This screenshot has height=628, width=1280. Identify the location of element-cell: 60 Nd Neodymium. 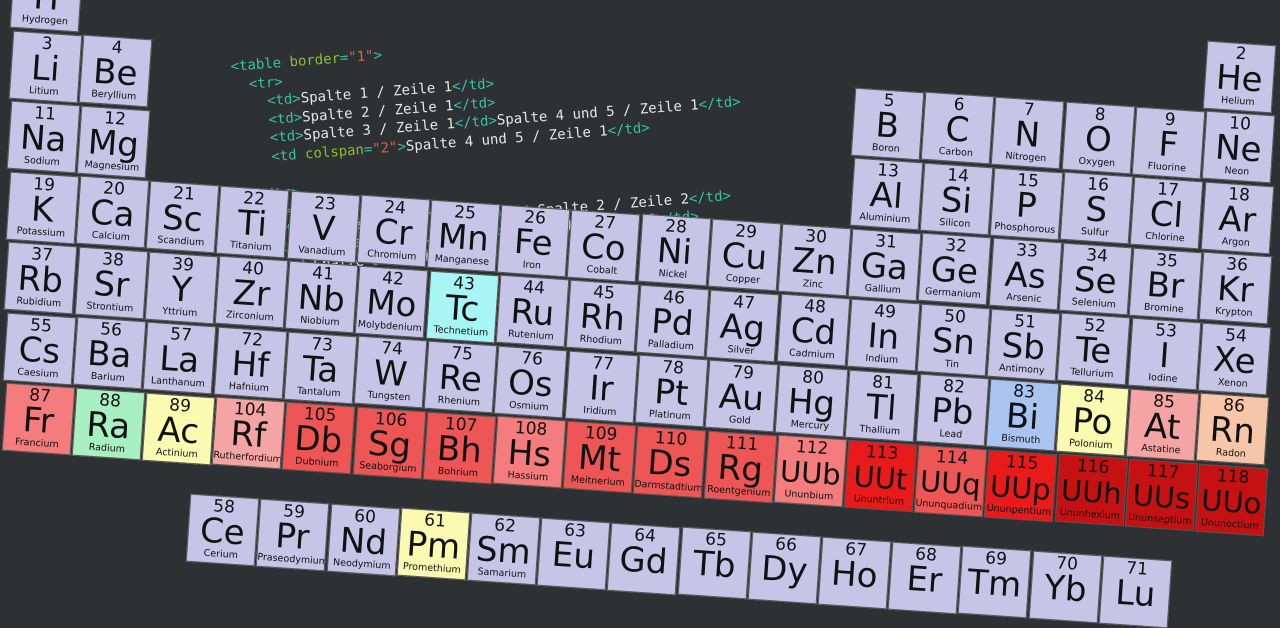
(363, 539).